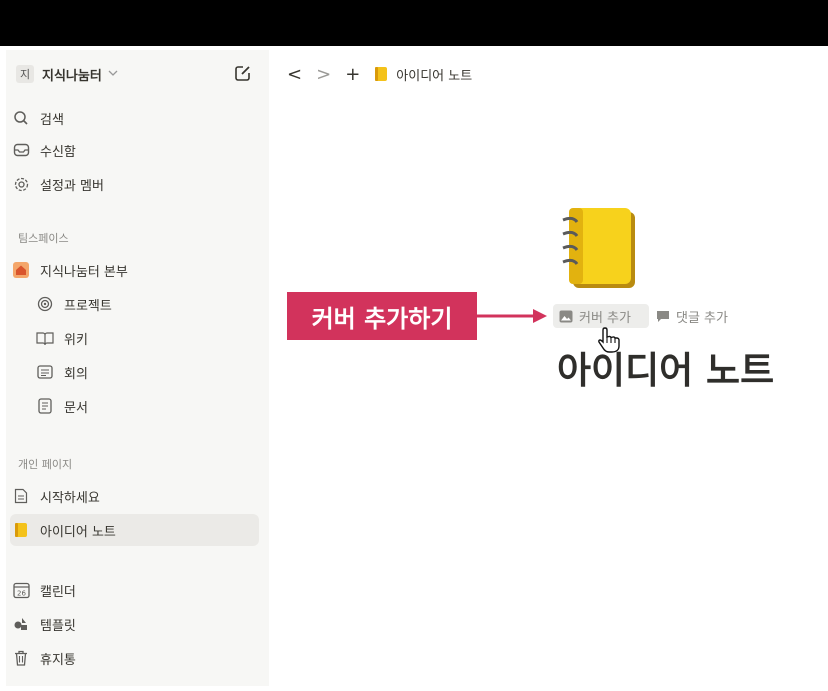  Describe the element at coordinates (58, 592) in the screenshot. I see `sidebar-item-label: 캘린더` at that location.